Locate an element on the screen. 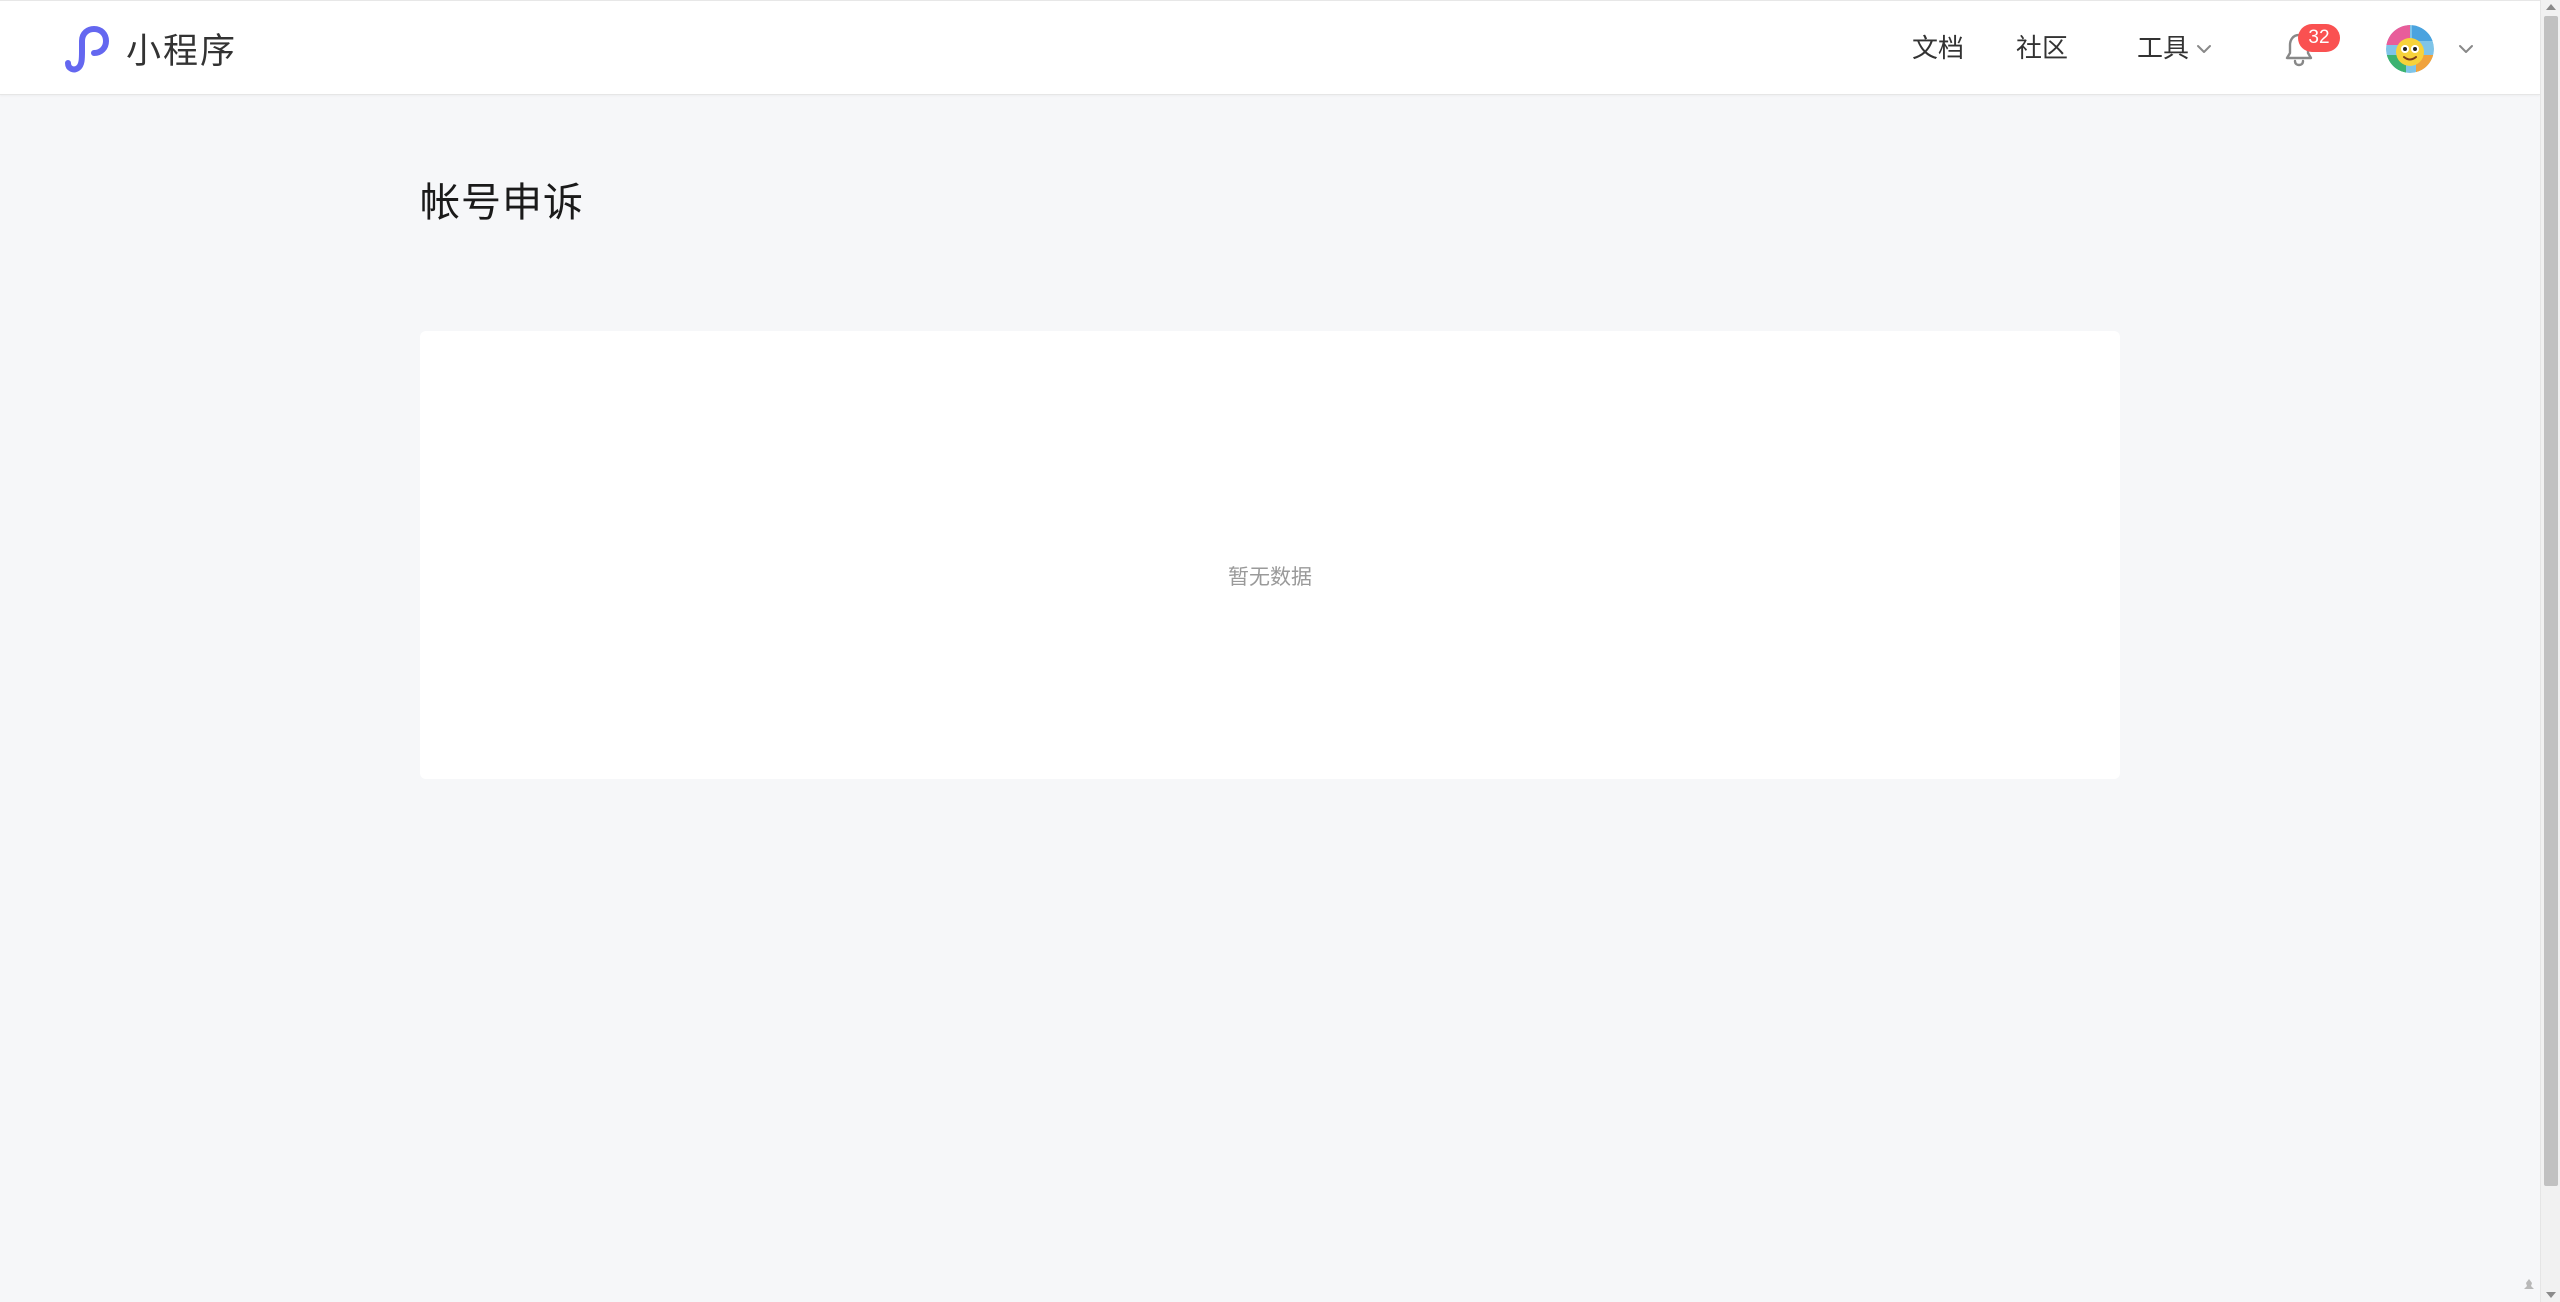 The height and width of the screenshot is (1302, 2560). avatar-image is located at coordinates (2410, 49).